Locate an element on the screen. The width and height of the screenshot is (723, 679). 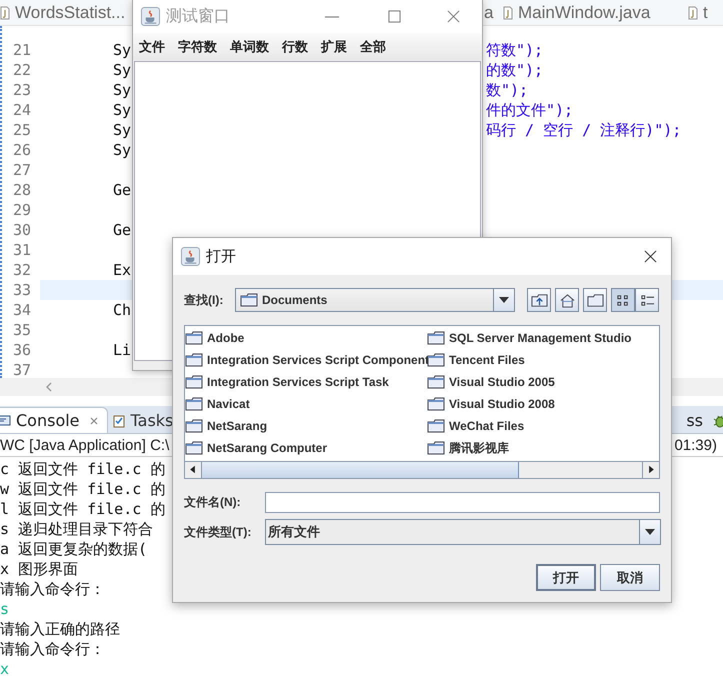
file-item: Integration Services Script Component is located at coordinates (306, 360).